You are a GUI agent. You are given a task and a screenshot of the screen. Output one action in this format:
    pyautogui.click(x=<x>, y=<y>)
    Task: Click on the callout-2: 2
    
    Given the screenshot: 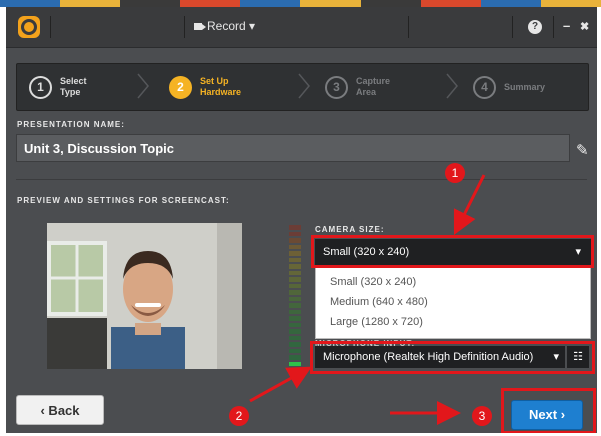 What is the action you would take?
    pyautogui.click(x=239, y=416)
    